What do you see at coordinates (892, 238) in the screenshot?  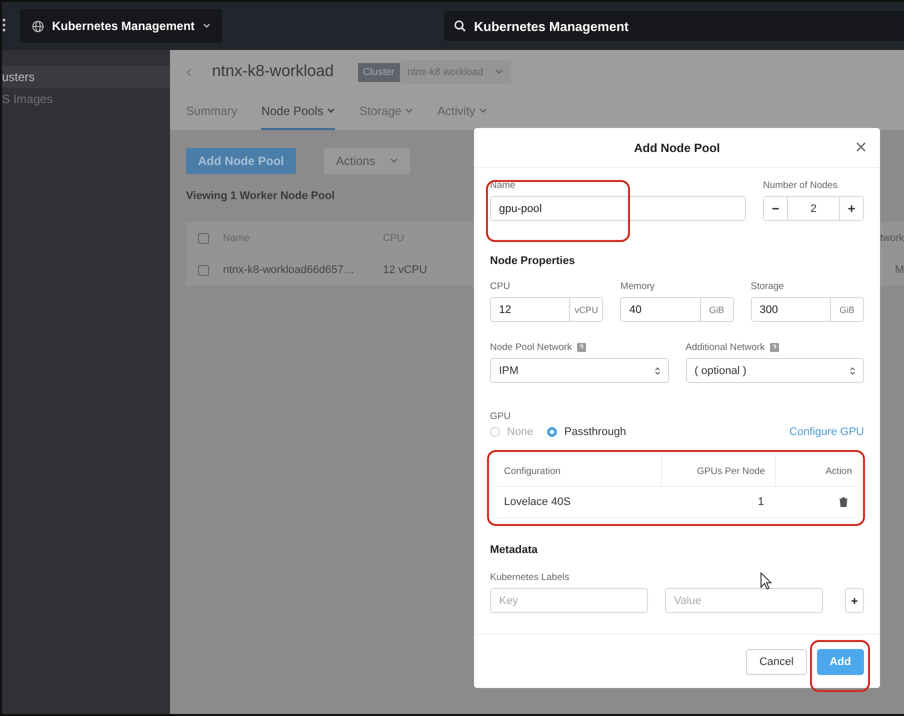 I see `column-header: twork` at bounding box center [892, 238].